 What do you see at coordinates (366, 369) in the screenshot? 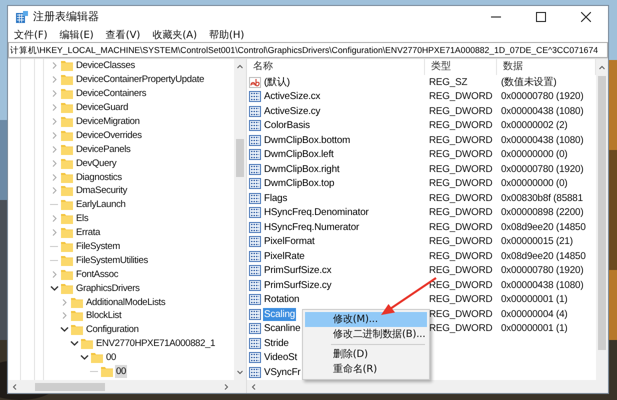
I see `menu-item: 重命名(R)` at bounding box center [366, 369].